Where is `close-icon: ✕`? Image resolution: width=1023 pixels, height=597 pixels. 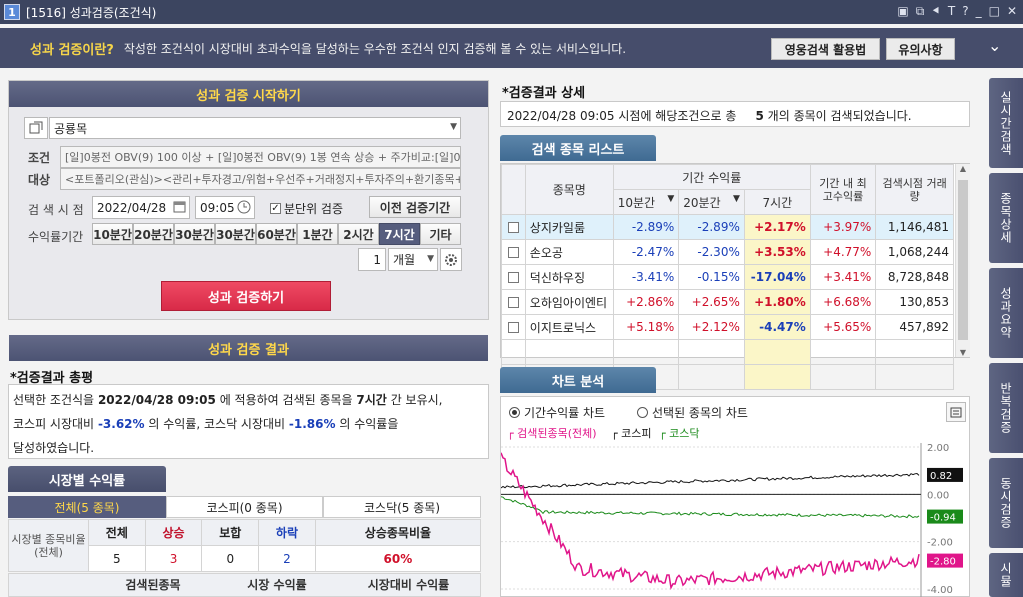
close-icon: ✕ is located at coordinates (1012, 11).